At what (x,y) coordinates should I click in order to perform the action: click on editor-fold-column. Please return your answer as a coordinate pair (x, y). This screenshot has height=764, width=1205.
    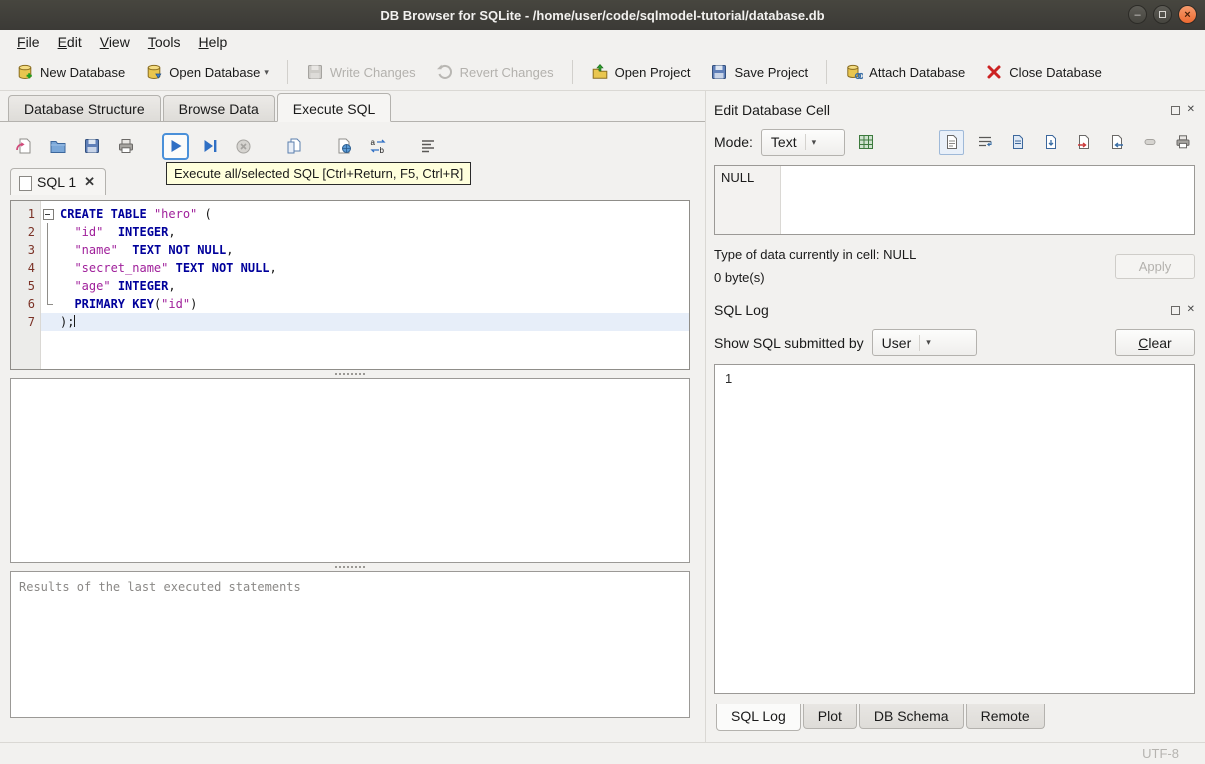
    Looking at the image, I should click on (48, 285).